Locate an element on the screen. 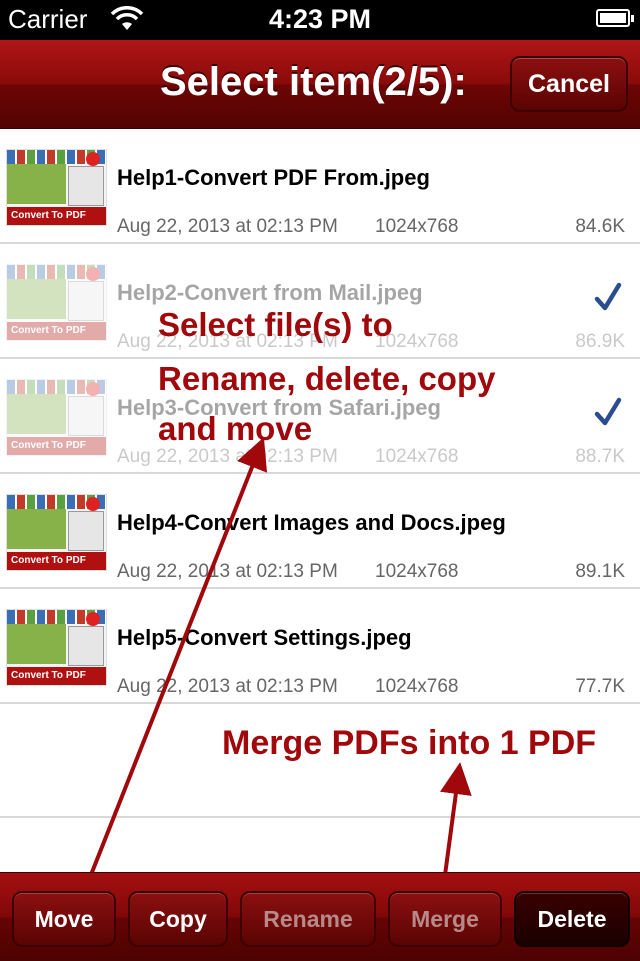 Image resolution: width=640 pixels, height=961 pixels. file-size: 89.1K is located at coordinates (600, 571).